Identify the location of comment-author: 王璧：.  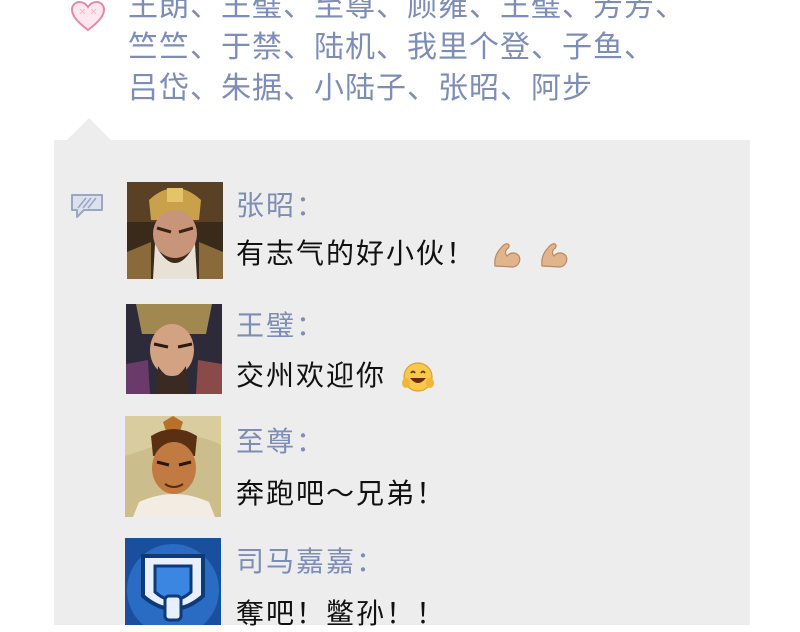
(281, 324).